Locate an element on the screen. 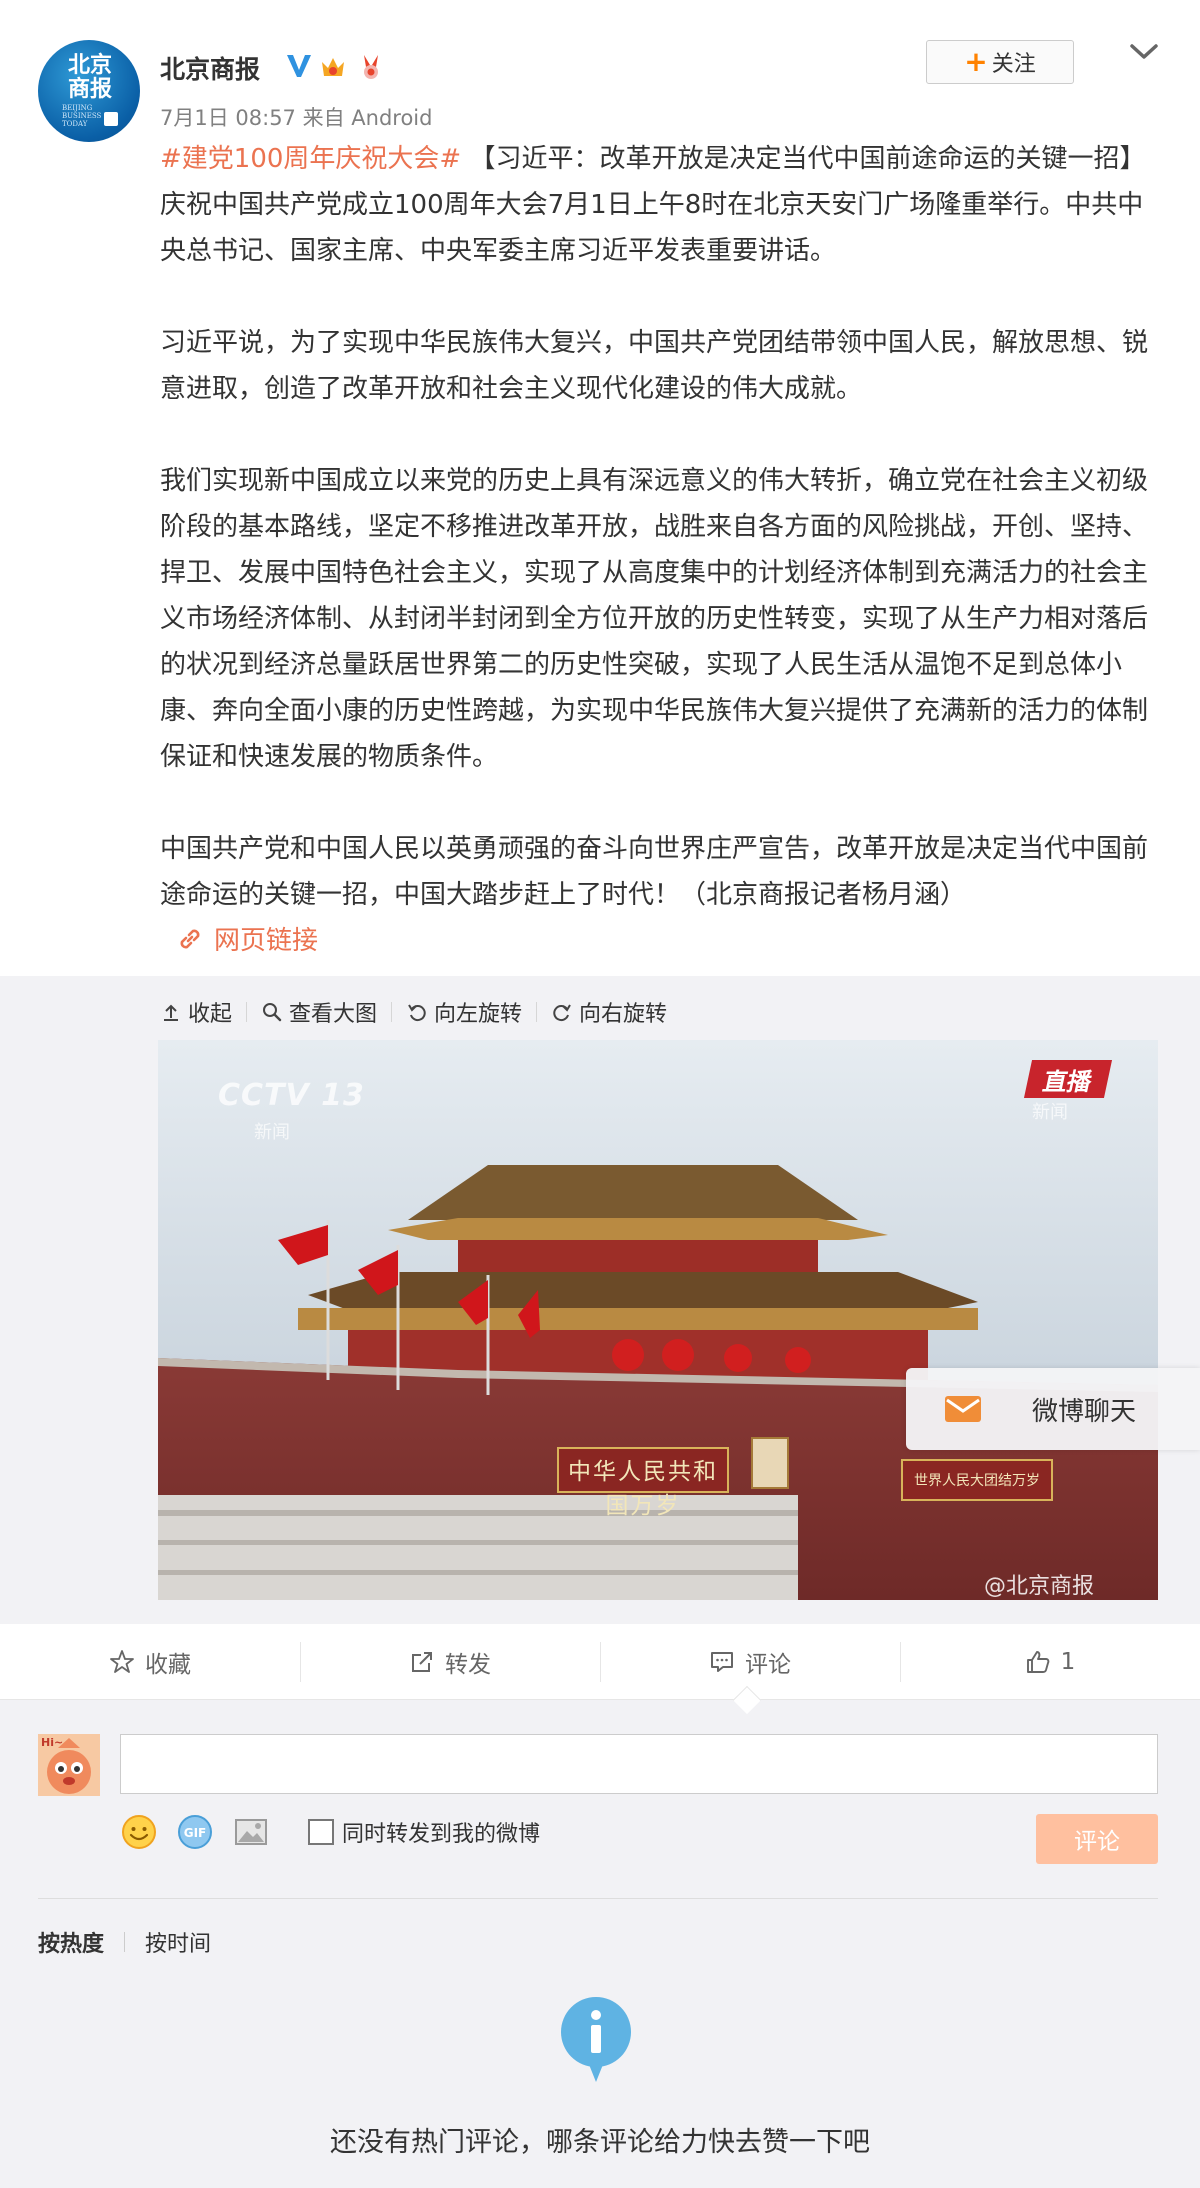  comment-input is located at coordinates (639, 1764).